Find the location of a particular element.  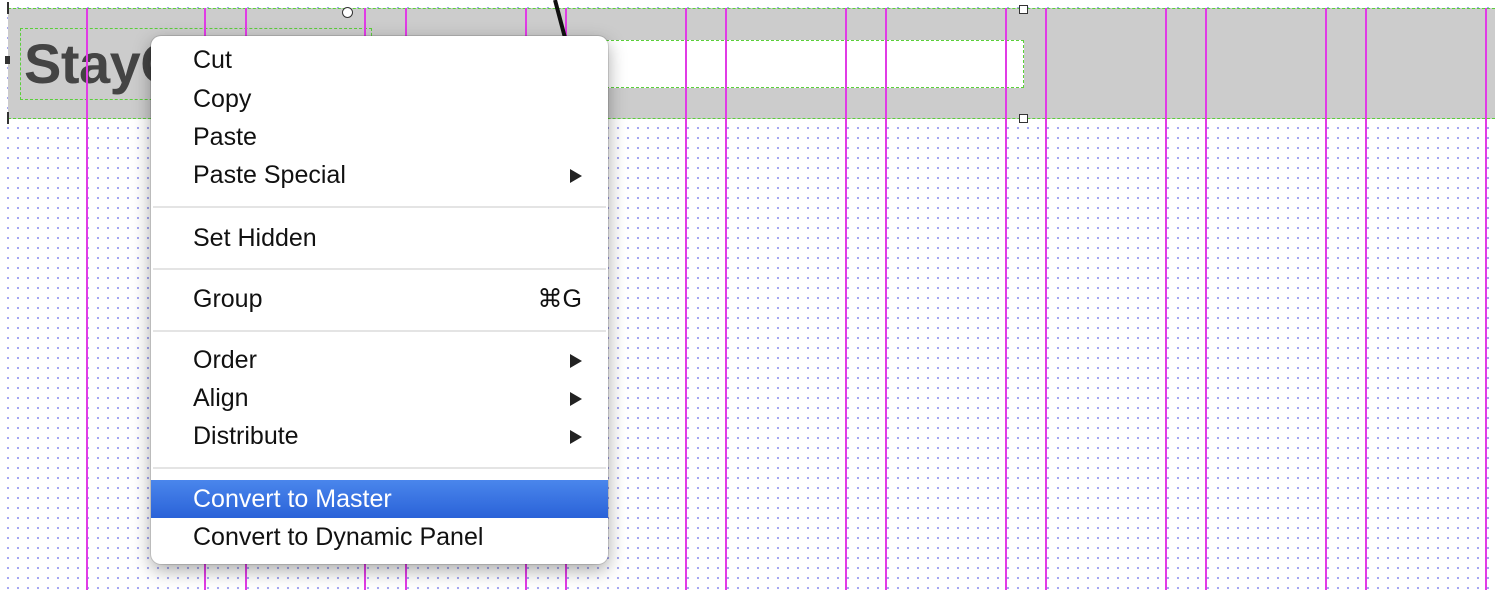

menu-item-order: Order is located at coordinates (379, 360).